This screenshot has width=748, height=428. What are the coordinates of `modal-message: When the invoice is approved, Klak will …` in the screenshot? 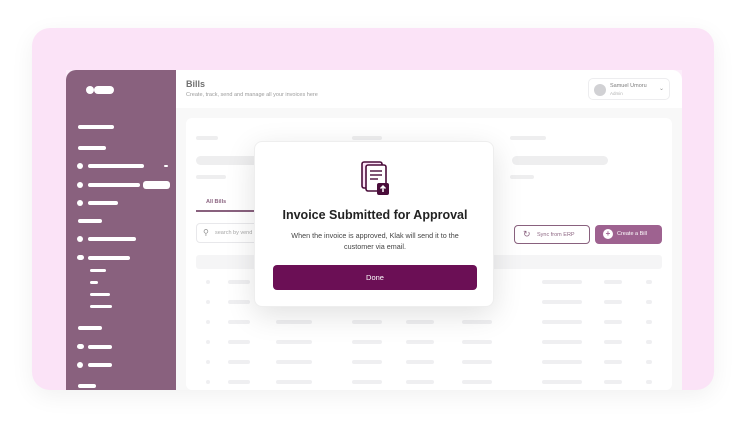 It's located at (375, 241).